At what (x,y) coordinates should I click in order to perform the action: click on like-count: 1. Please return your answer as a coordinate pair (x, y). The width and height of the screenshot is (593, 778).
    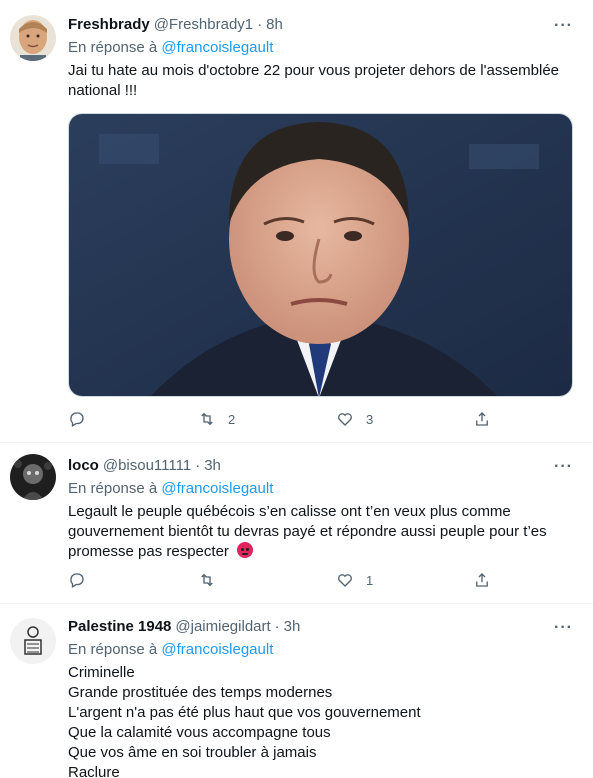
    Looking at the image, I should click on (370, 580).